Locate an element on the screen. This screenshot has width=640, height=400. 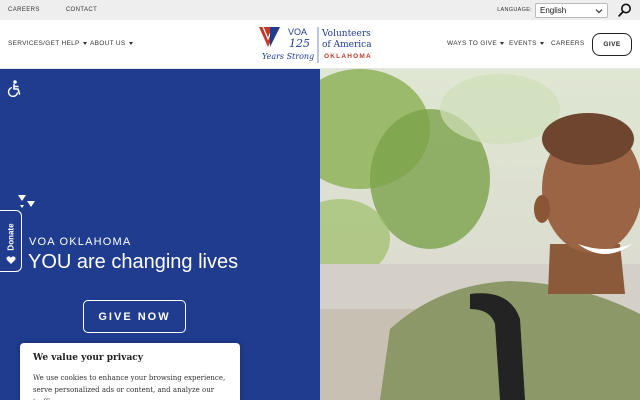
give-now-button: GIVE NOW is located at coordinates (134, 316).